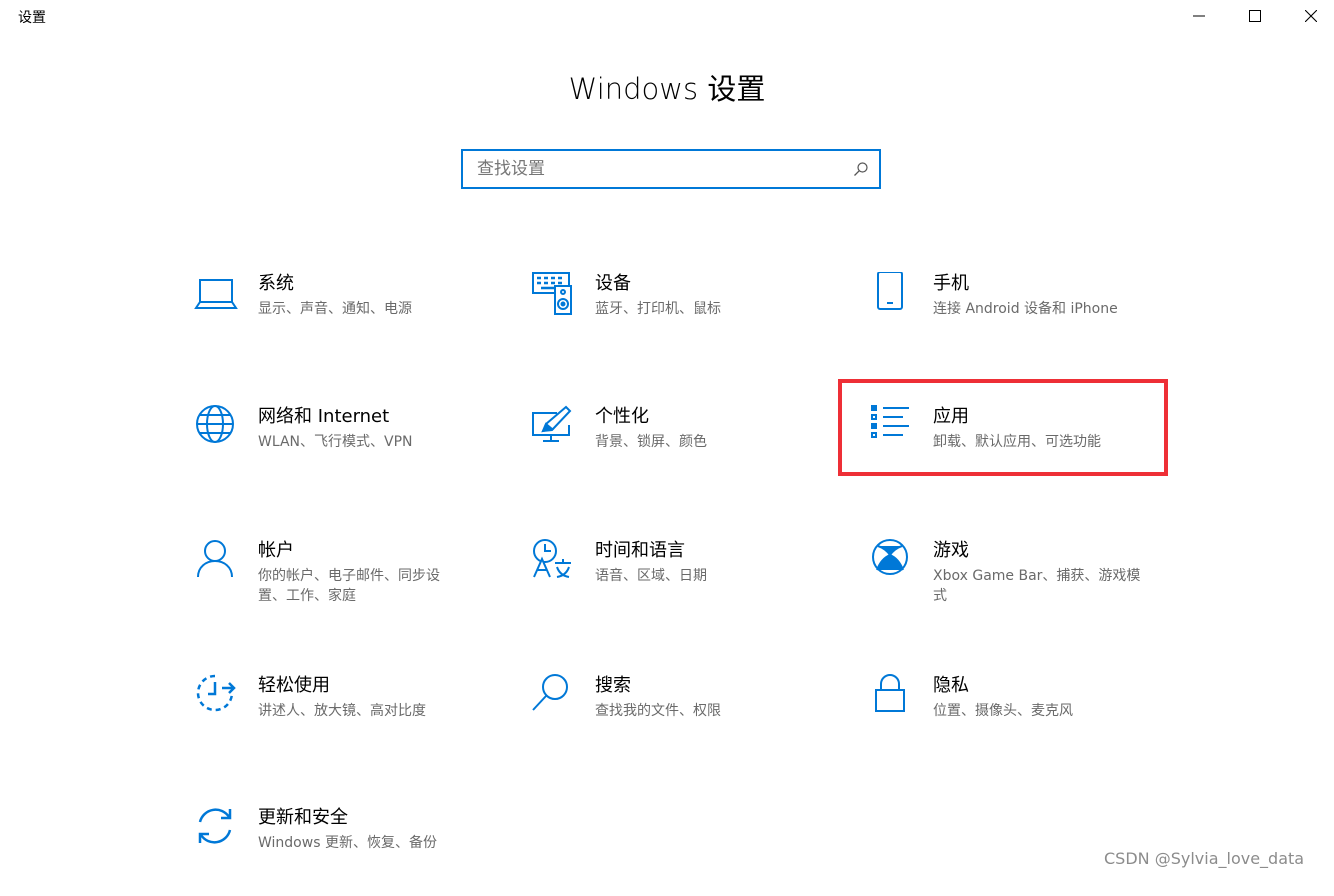 Image resolution: width=1334 pixels, height=896 pixels. Describe the element at coordinates (276, 283) in the screenshot. I see `tile-system-title: 系统` at that location.